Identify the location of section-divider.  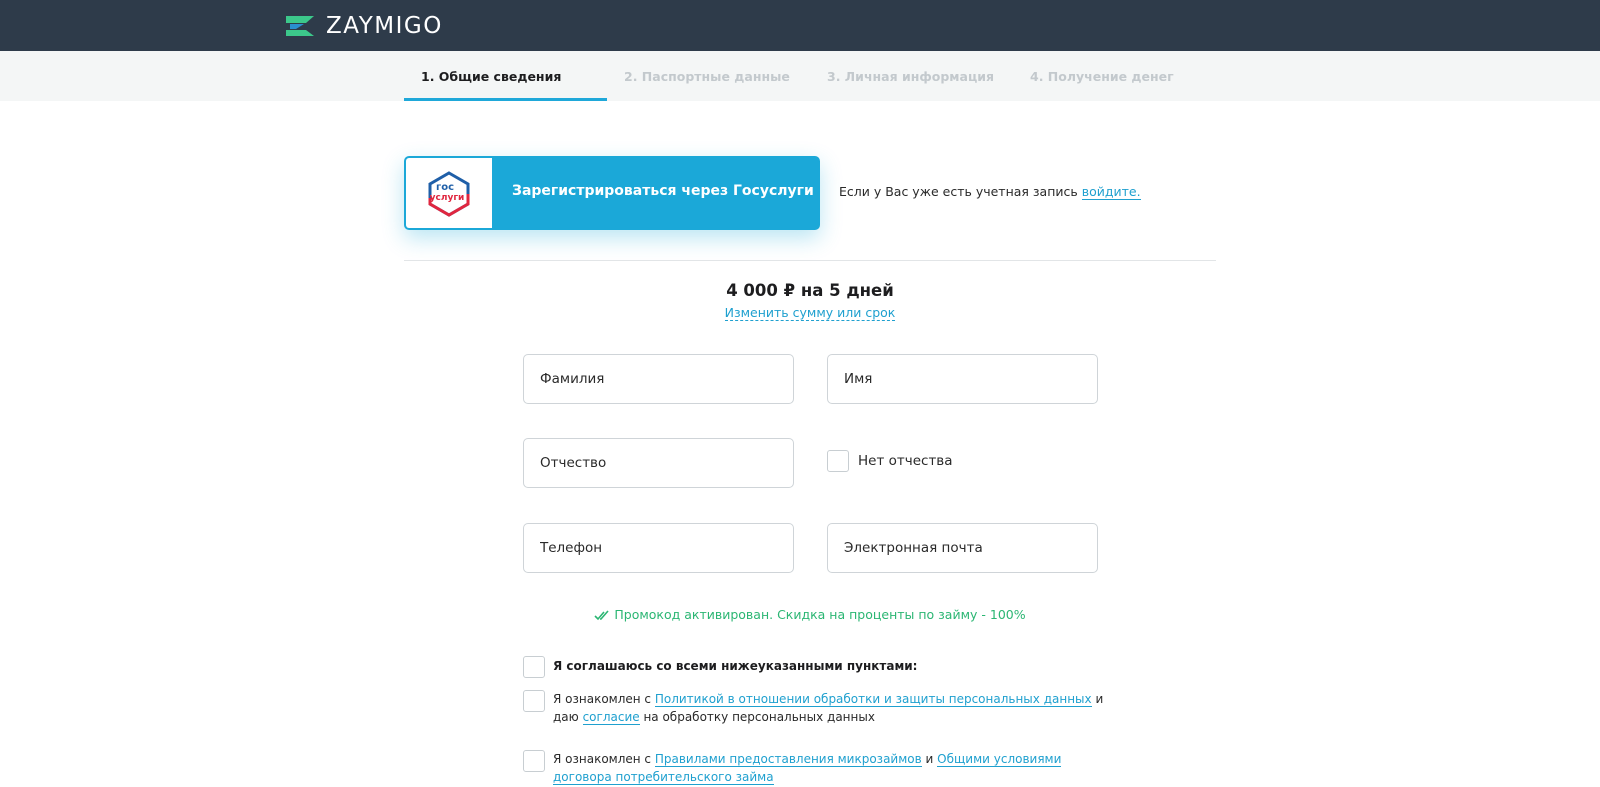
(810, 260).